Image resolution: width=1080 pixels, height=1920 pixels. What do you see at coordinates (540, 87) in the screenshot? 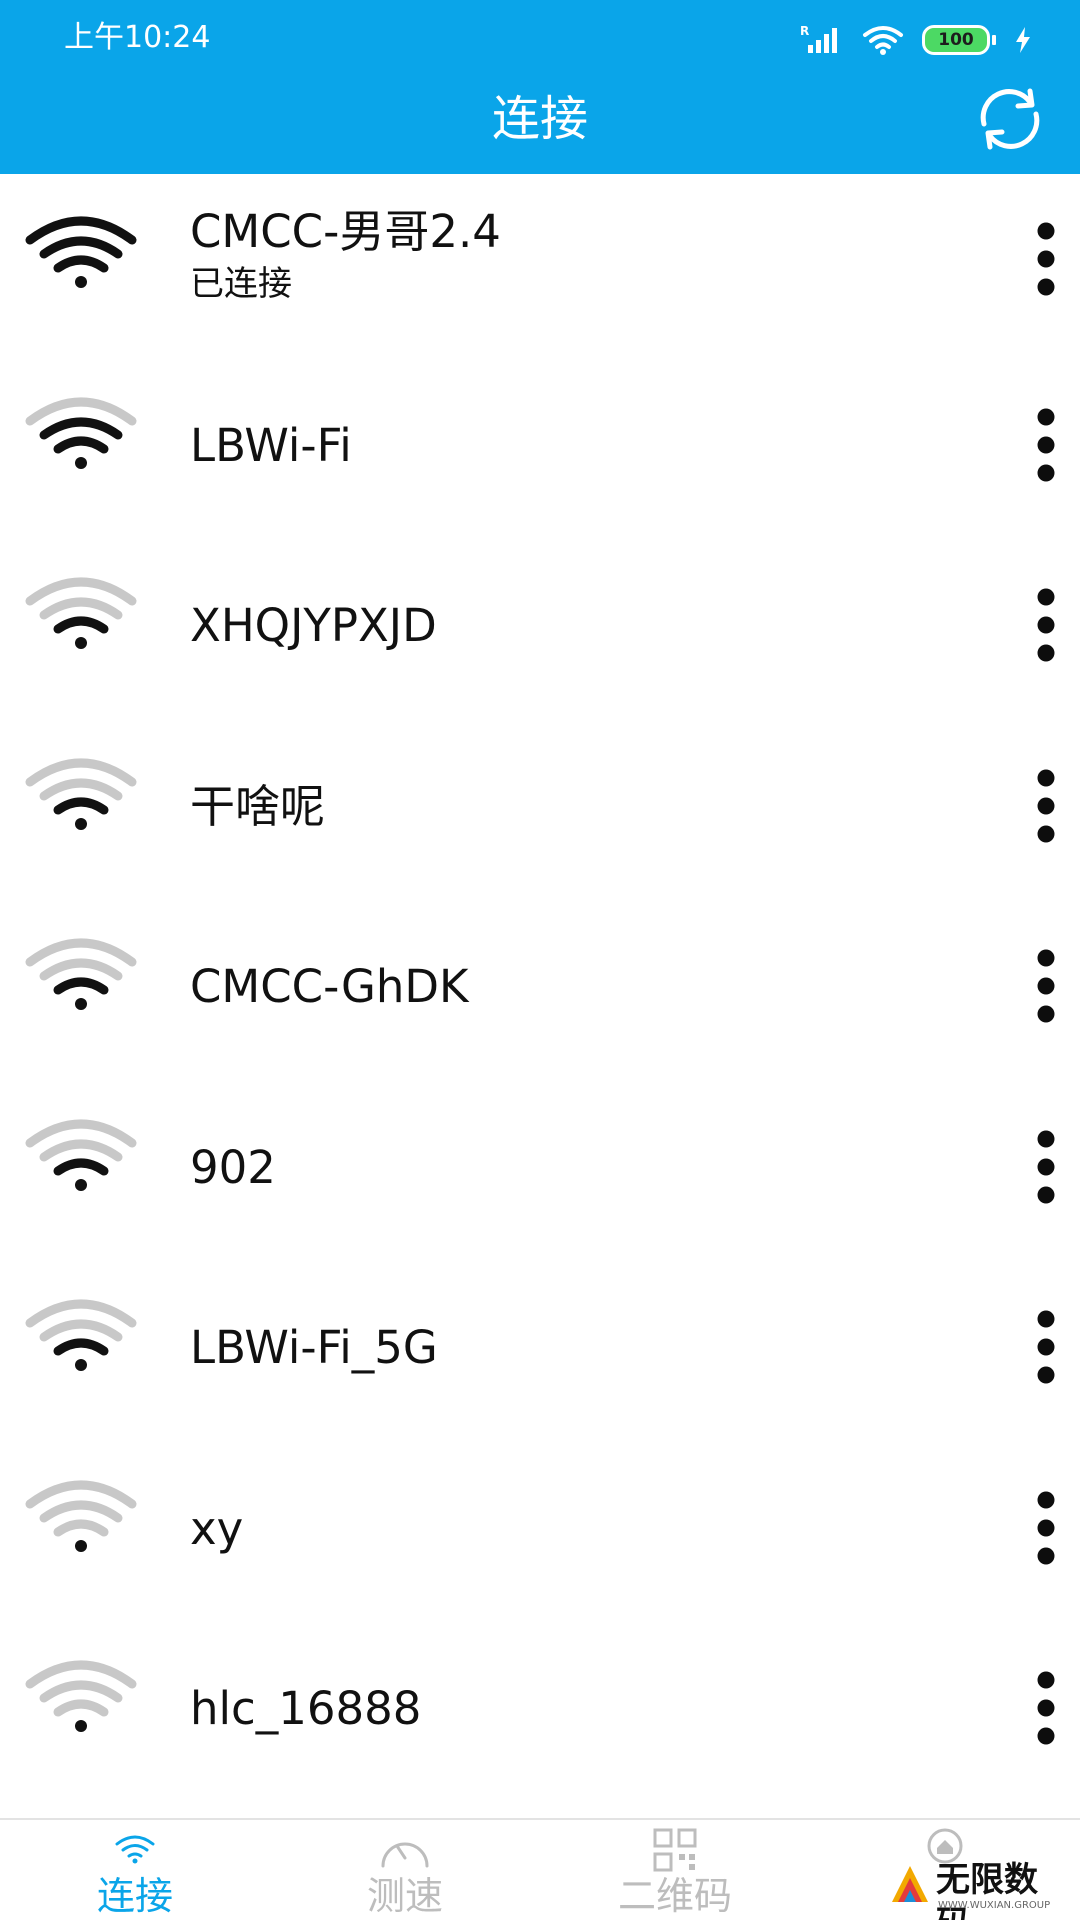
I see `app-header: 上午10:24 R 100 连接` at bounding box center [540, 87].